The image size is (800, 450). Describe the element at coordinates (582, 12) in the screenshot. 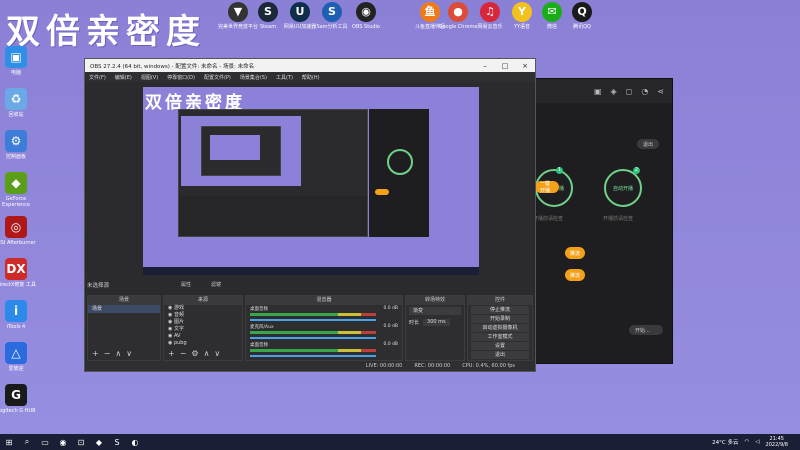

I see `app-icon: Q` at that location.